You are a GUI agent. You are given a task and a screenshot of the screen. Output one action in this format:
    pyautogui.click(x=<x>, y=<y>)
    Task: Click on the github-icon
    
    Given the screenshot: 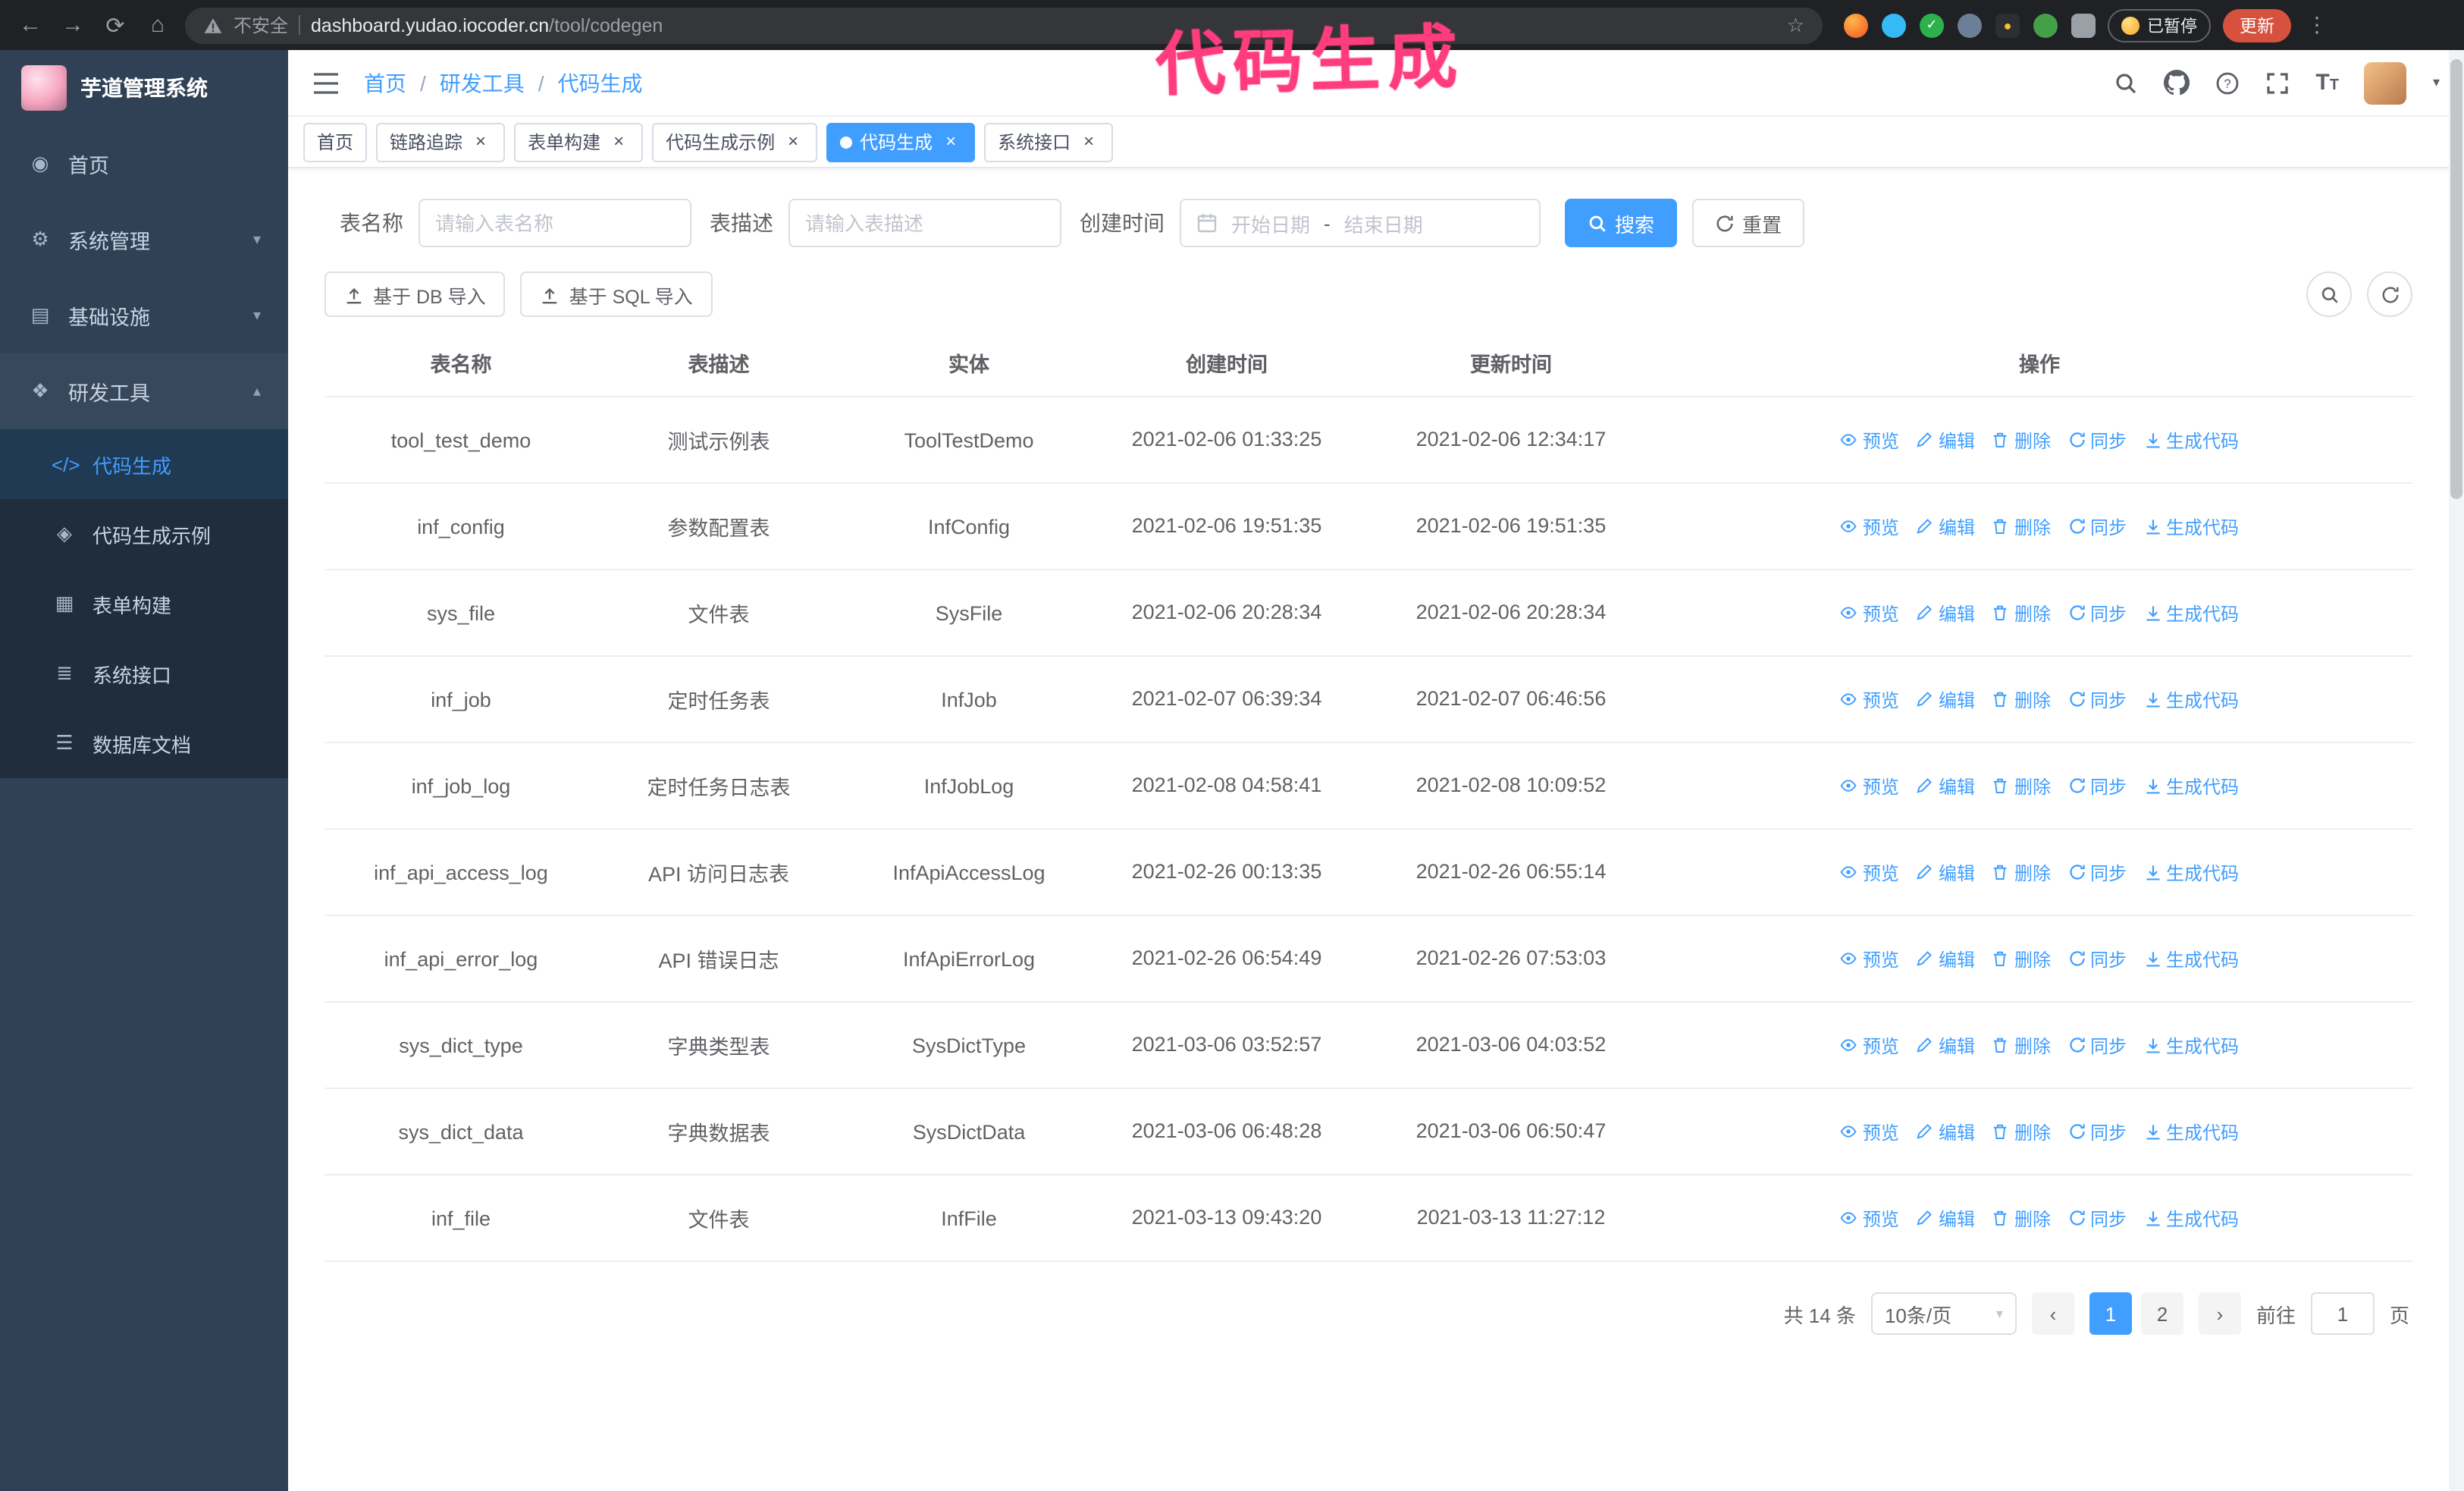 What is the action you would take?
    pyautogui.click(x=2177, y=83)
    